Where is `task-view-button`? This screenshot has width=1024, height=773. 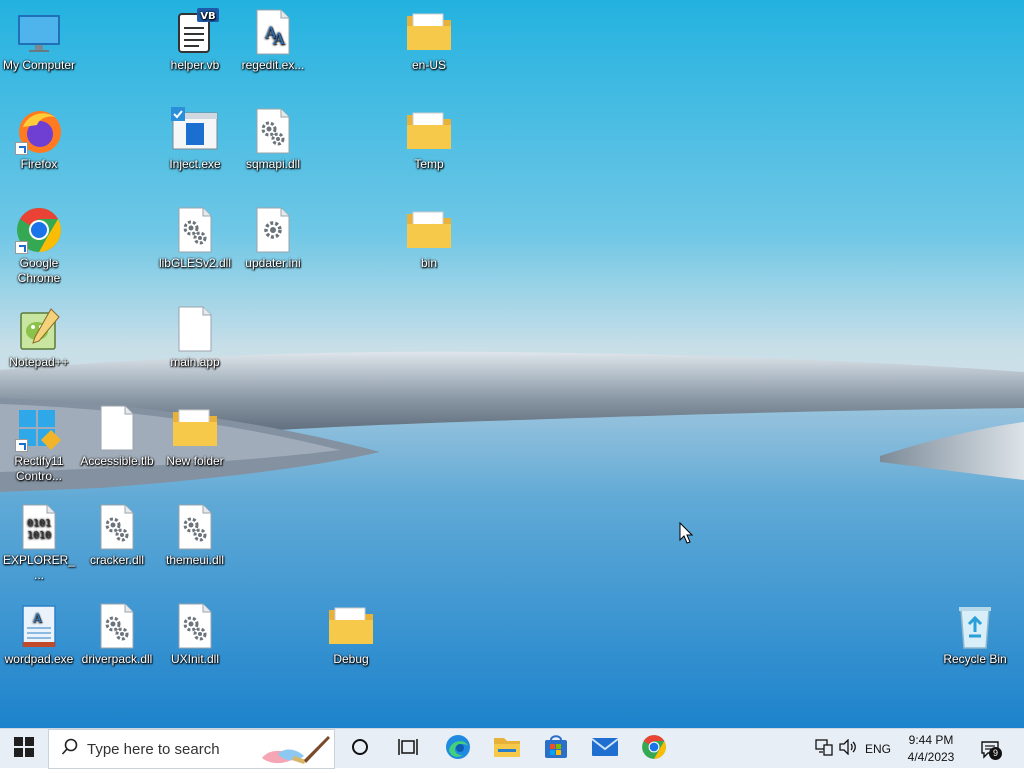 task-view-button is located at coordinates (408, 749).